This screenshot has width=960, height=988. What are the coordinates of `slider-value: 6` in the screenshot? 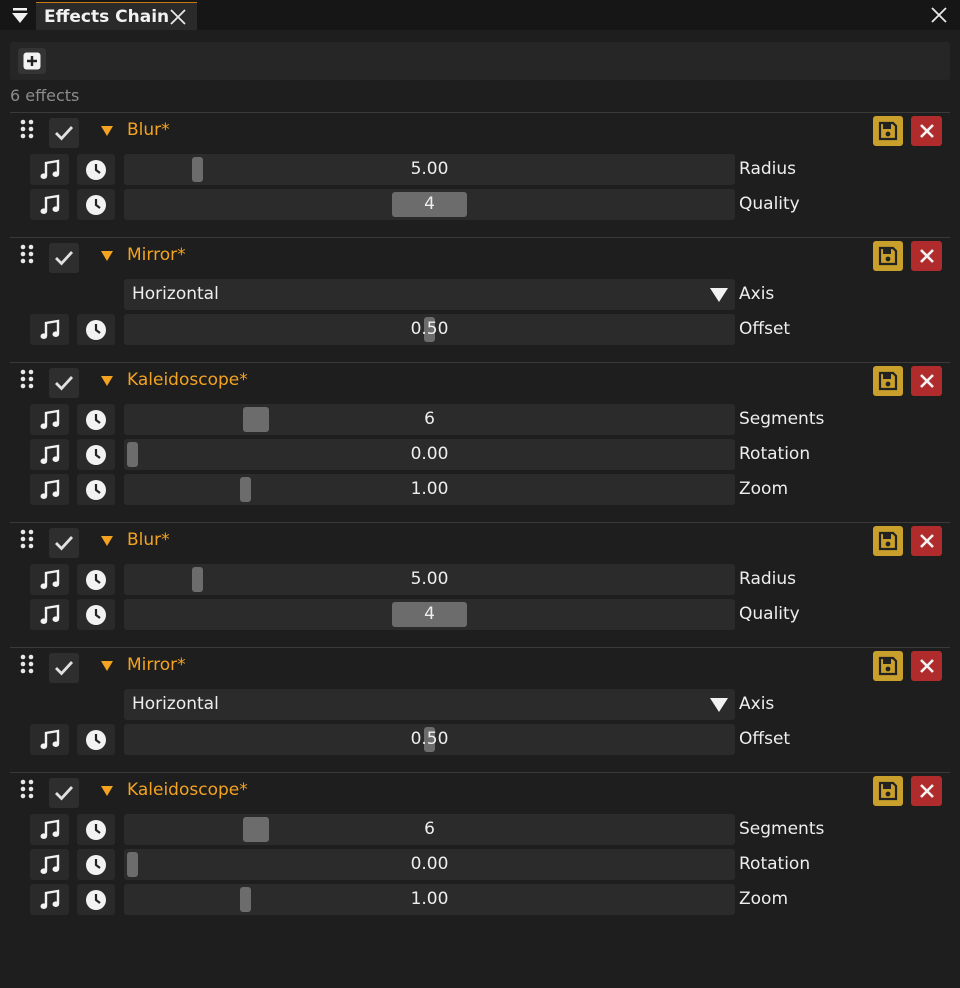 It's located at (429, 829).